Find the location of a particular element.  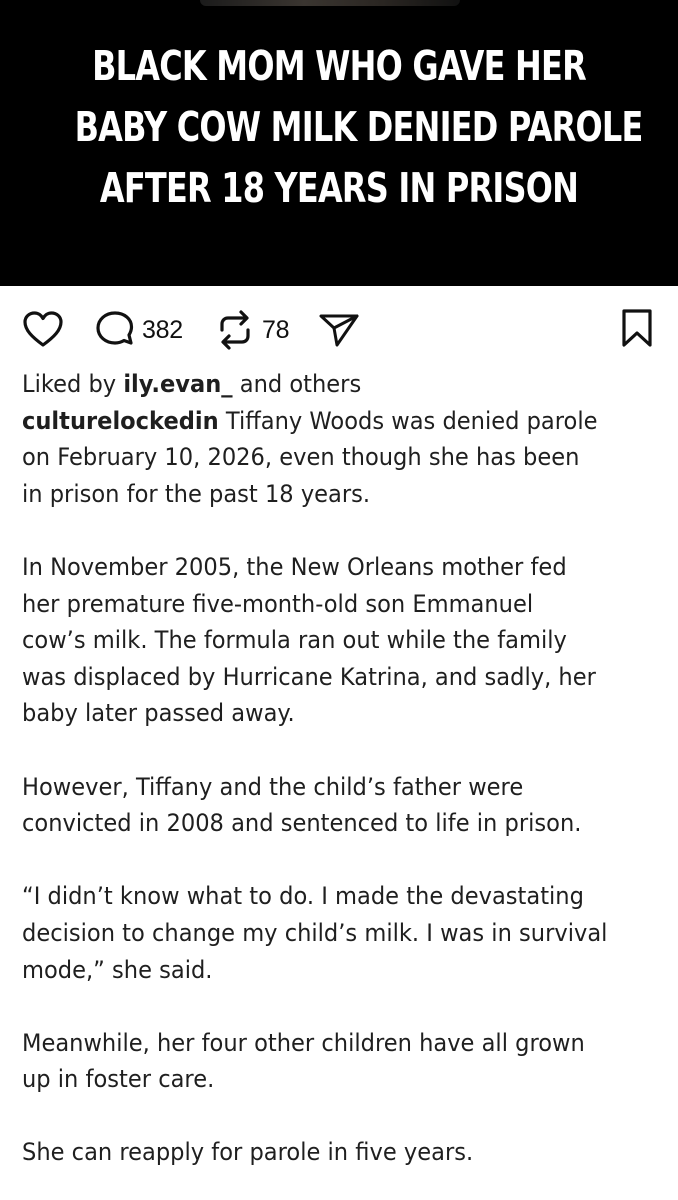

comment-count: 382 is located at coordinates (162, 329).